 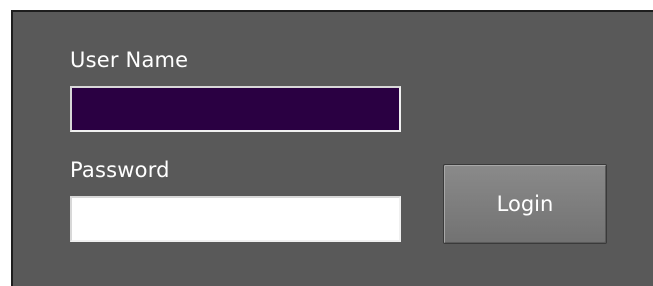 What do you see at coordinates (129, 60) in the screenshot?
I see `username-label: User Name` at bounding box center [129, 60].